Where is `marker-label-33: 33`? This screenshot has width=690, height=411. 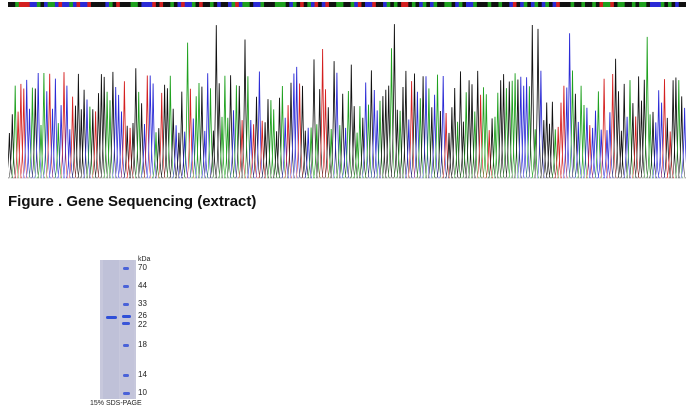
marker-label-33: 33 is located at coordinates (142, 303).